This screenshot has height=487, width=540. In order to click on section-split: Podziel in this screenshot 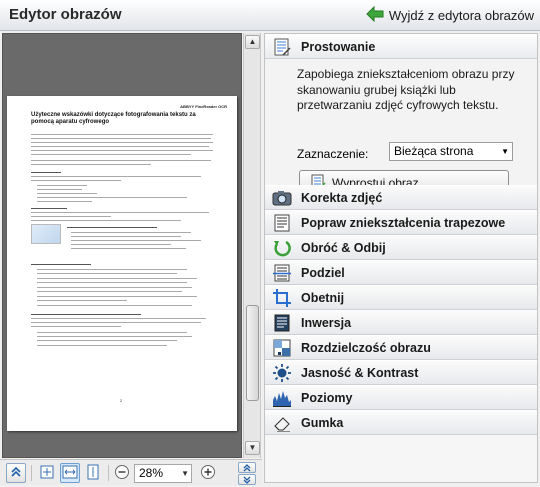, I will do `click(401, 272)`.